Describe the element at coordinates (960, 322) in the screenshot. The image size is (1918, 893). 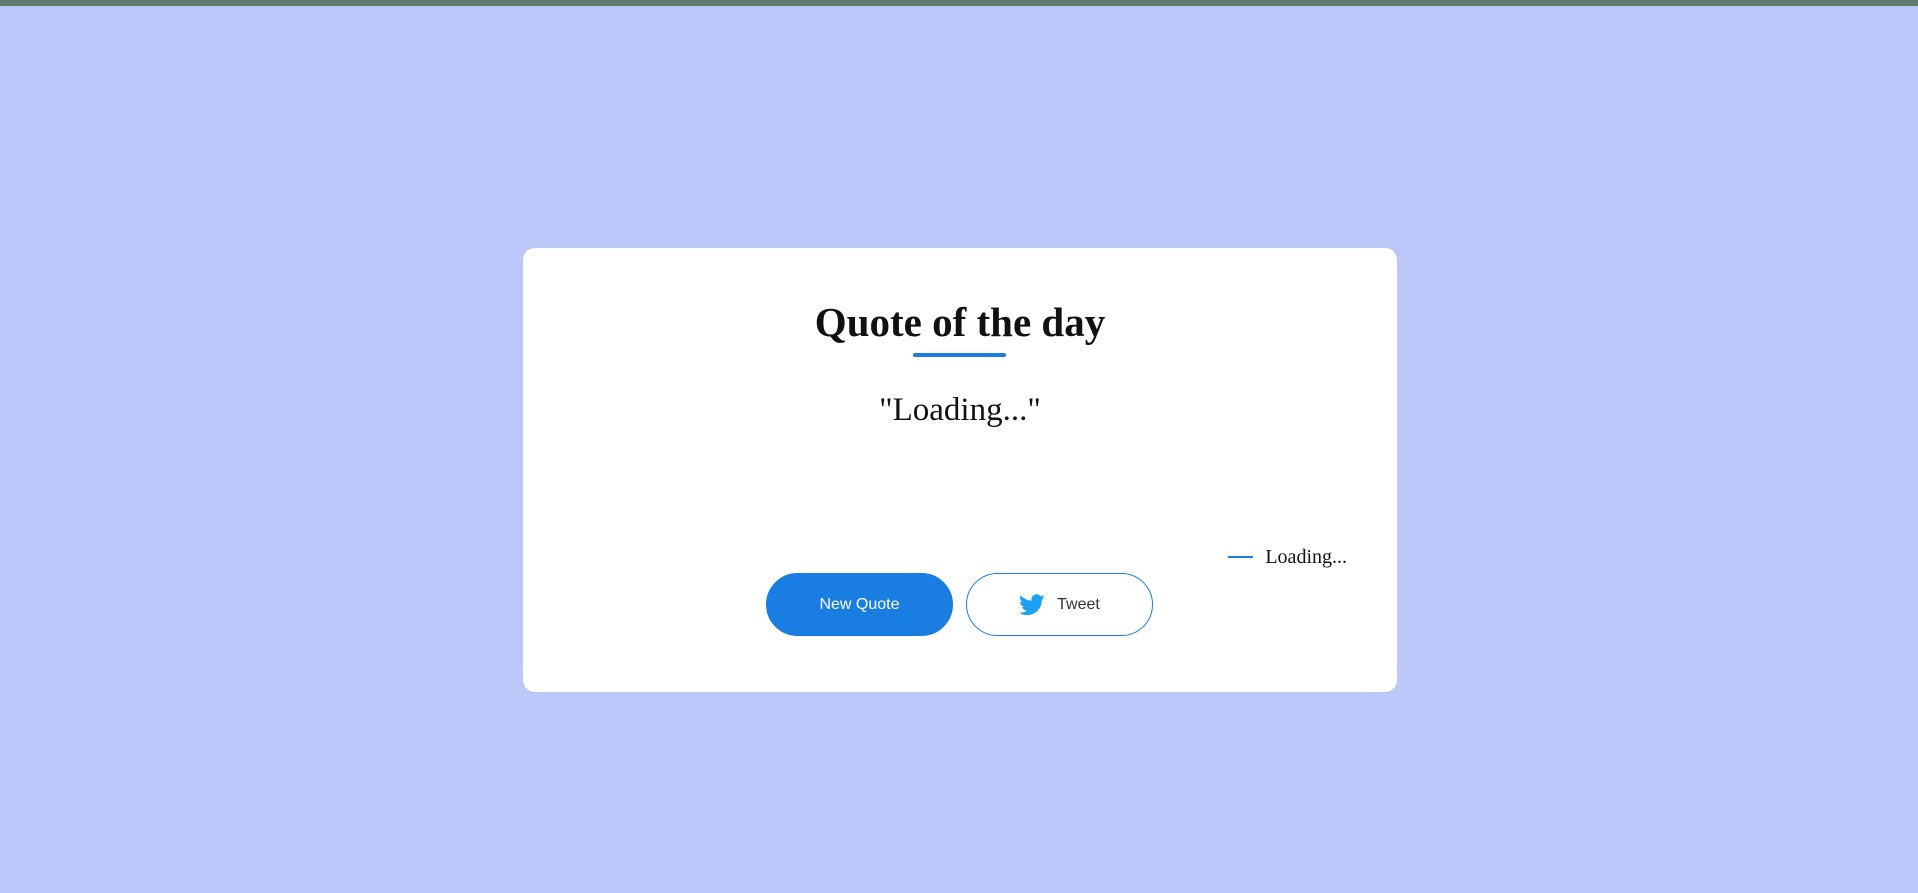
I see `card-title: Quote of the day` at that location.